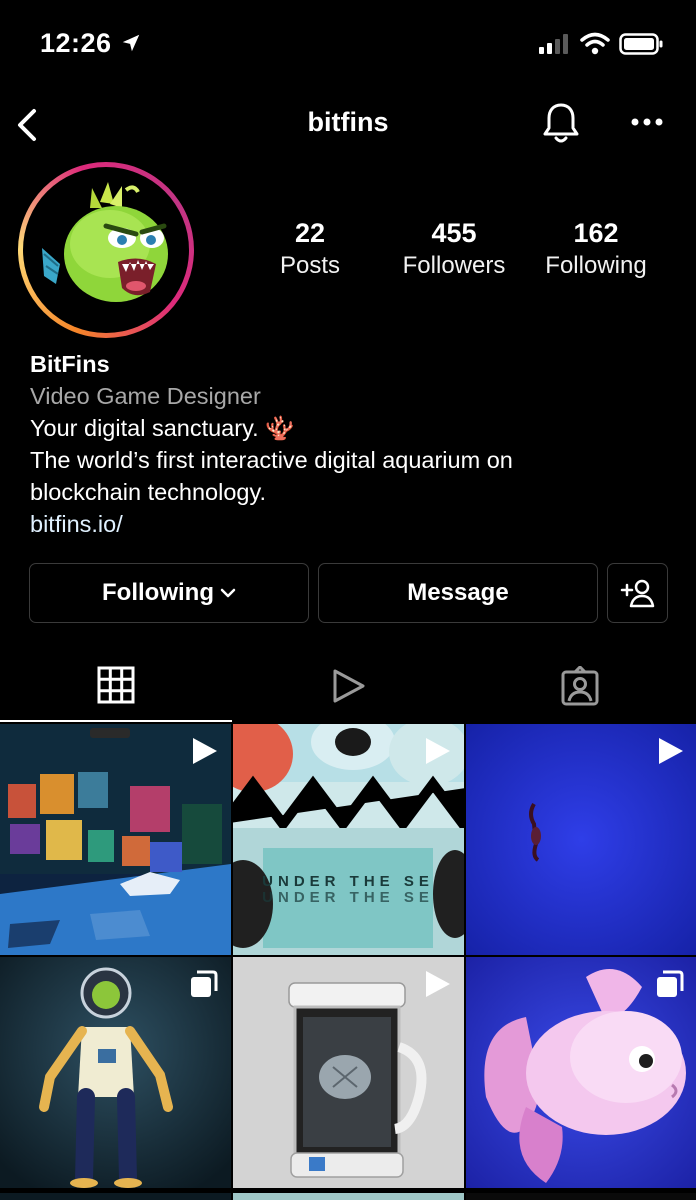 The width and height of the screenshot is (696, 1200). Describe the element at coordinates (553, 44) in the screenshot. I see `cellular-signal-icon` at that location.